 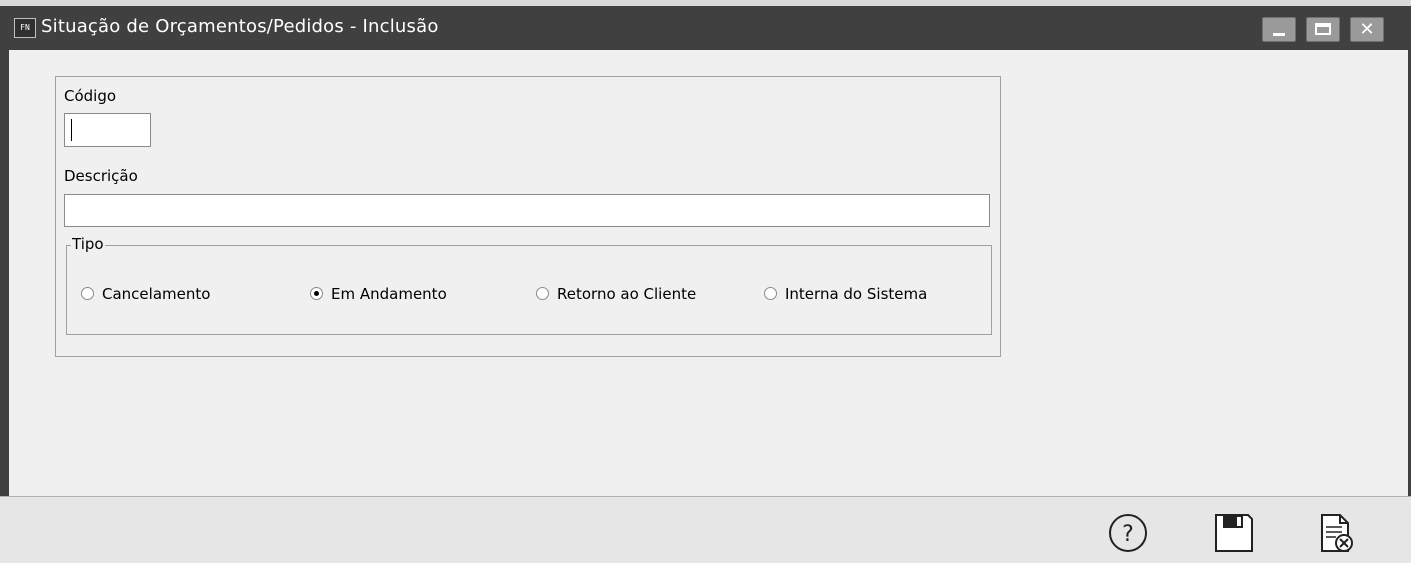 I want to click on radio-label: Em Andamento, so click(x=389, y=294).